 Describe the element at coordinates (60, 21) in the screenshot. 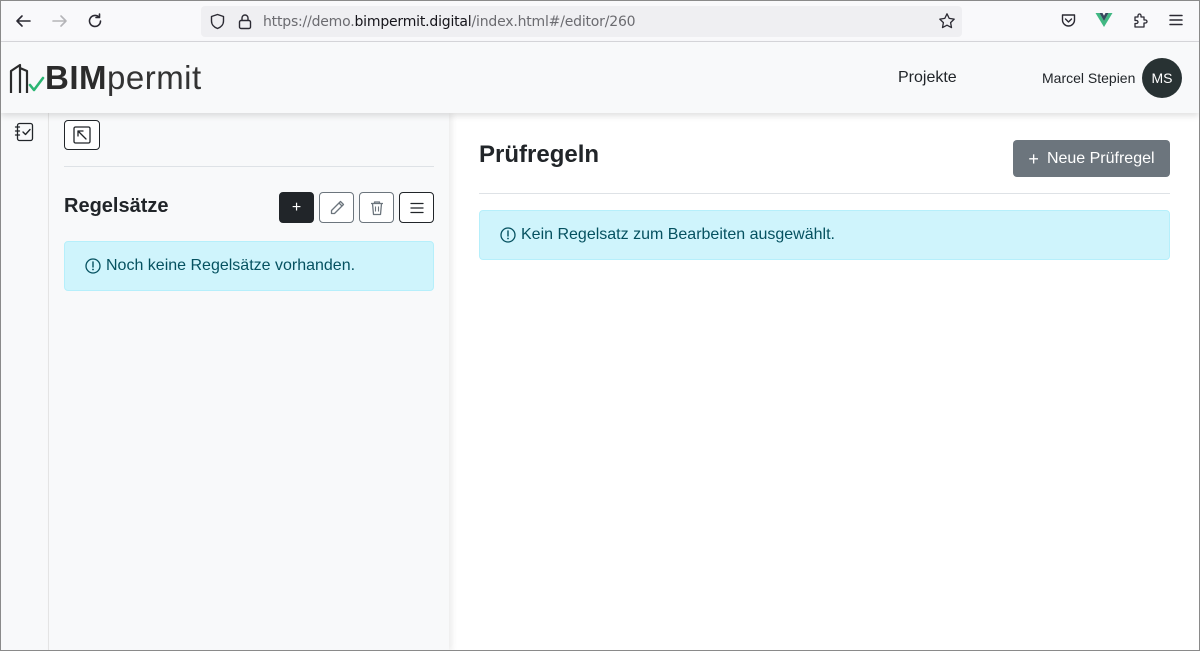

I see `forward-arrow-icon` at that location.